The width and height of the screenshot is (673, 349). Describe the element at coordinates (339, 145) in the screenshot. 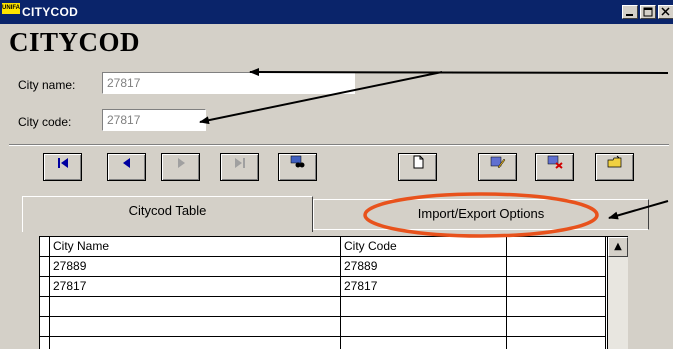

I see `toolbar-divider` at that location.